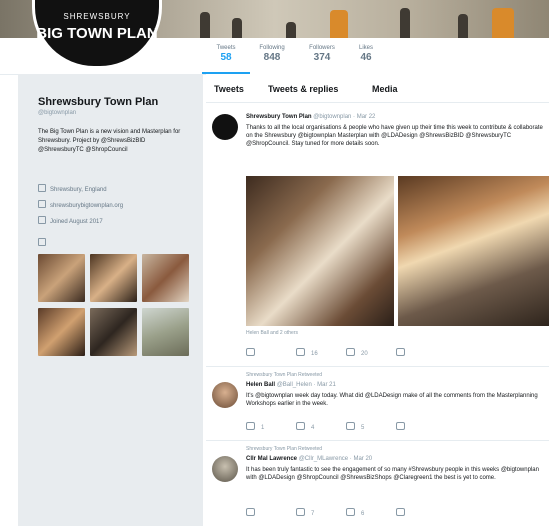 This screenshot has width=549, height=526. What do you see at coordinates (76, 222) in the screenshot?
I see `joined-text: Joined August 2017` at bounding box center [76, 222].